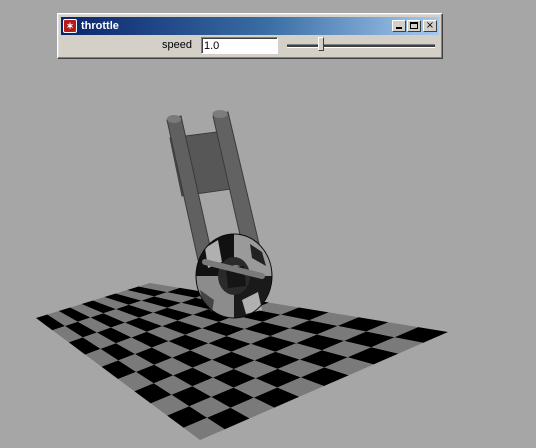 The width and height of the screenshot is (536, 448). I want to click on speed-slider, so click(361, 45).